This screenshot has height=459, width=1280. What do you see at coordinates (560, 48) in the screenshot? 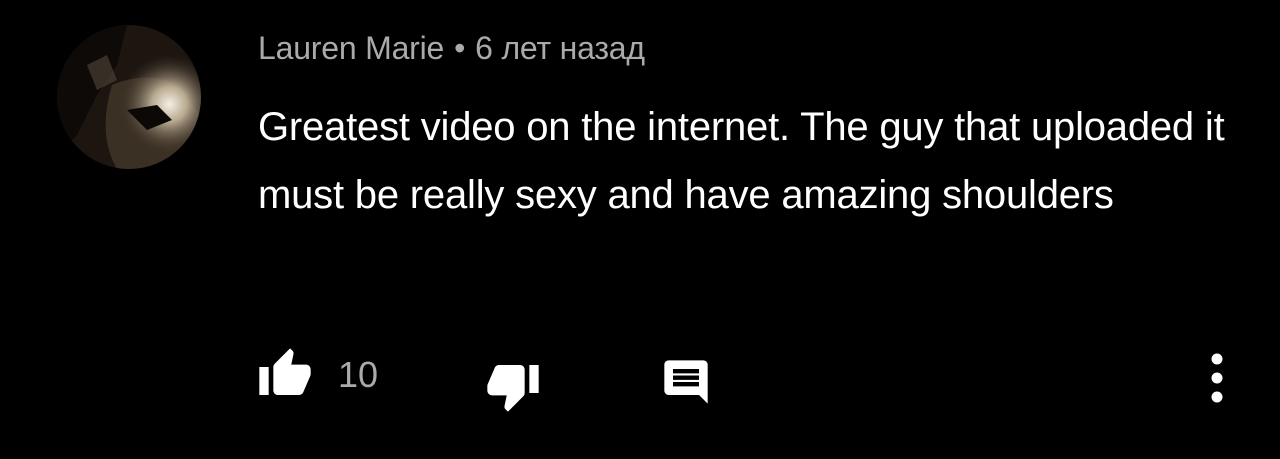
I see `comment-timestamp: 6 лет назад` at bounding box center [560, 48].